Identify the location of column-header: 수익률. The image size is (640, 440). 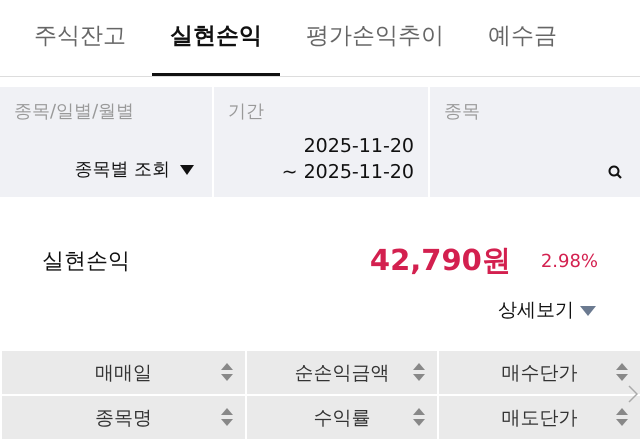
(342, 417).